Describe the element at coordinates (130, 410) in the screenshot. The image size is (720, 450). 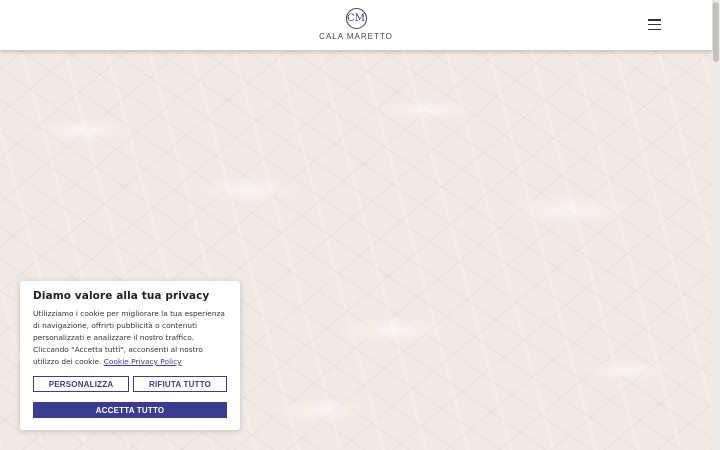
I see `accept-all-button: ACCETTA TUTTO` at that location.